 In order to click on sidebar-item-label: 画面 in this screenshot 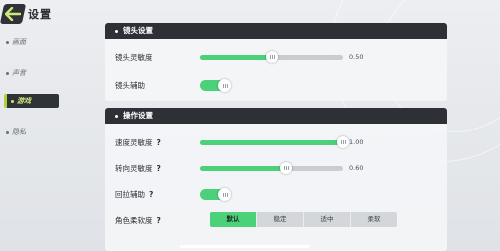, I will do `click(19, 42)`.